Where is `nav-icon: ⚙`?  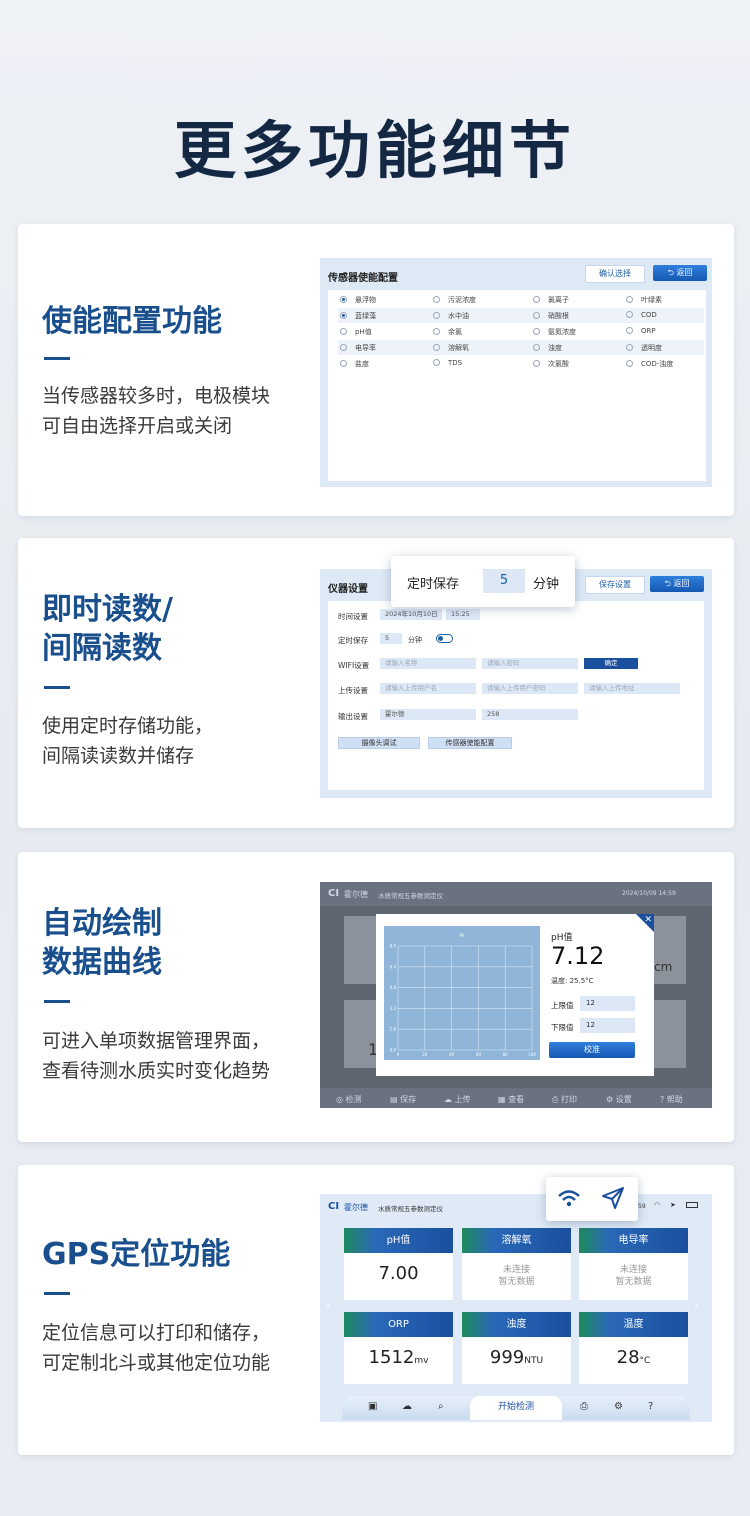
nav-icon: ⚙ is located at coordinates (611, 1099).